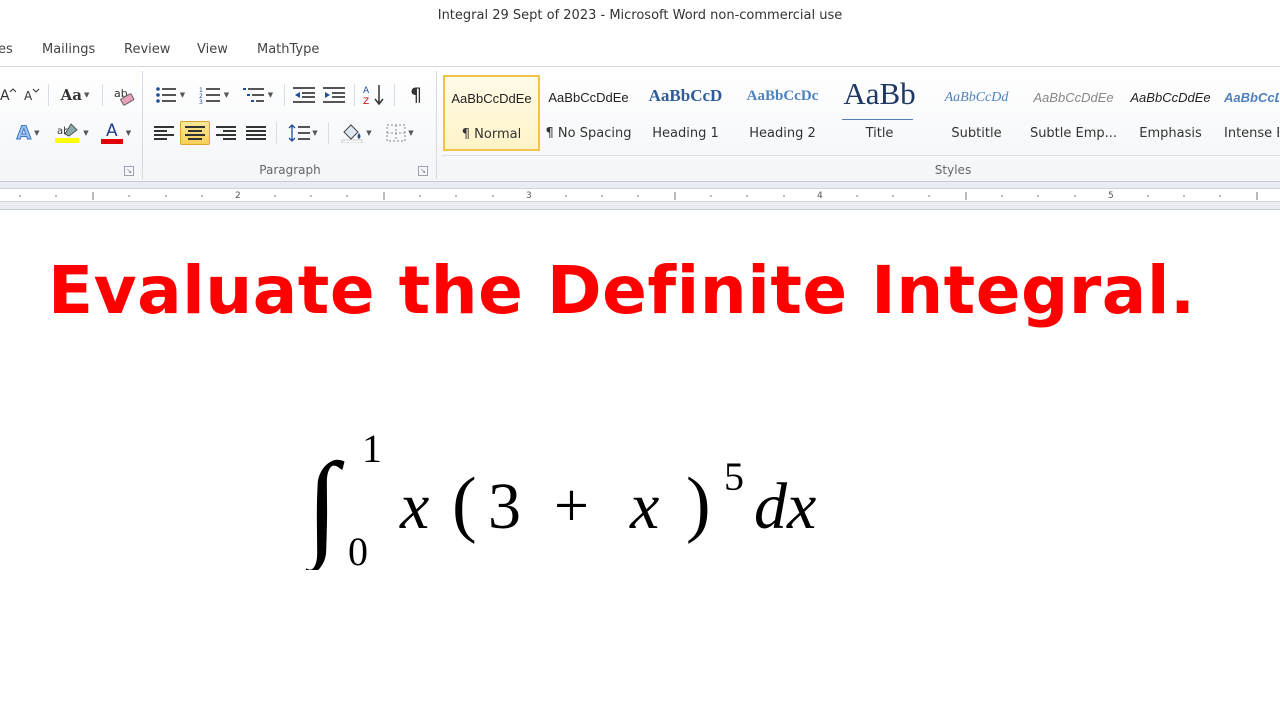  I want to click on highlight-button: ab ▼, so click(72, 133).